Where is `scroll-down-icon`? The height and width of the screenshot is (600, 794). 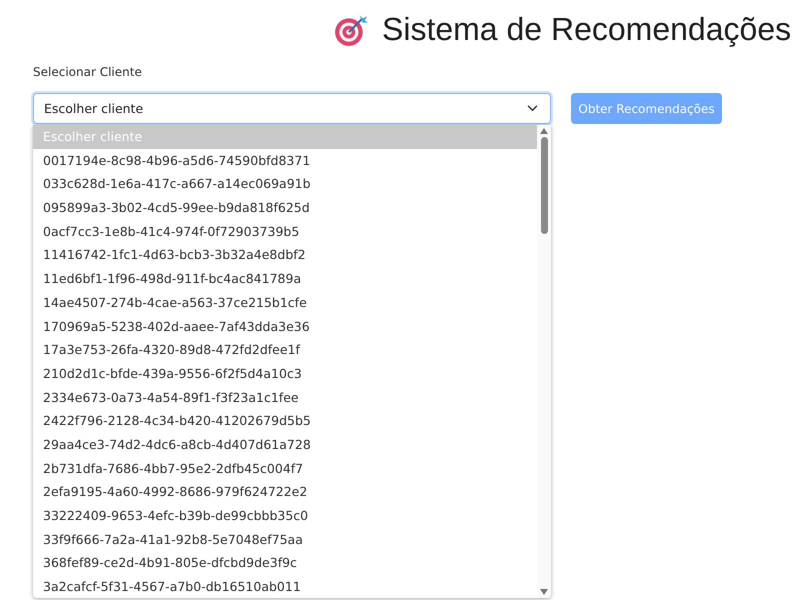
scroll-down-icon is located at coordinates (544, 592).